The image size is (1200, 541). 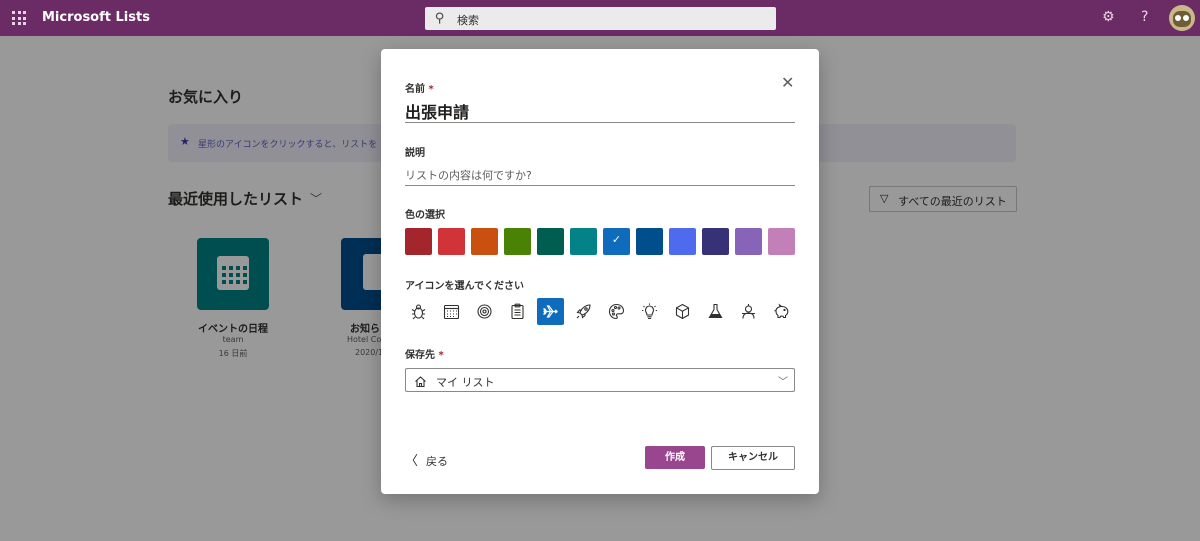 I want to click on flask-icon, so click(x=715, y=311).